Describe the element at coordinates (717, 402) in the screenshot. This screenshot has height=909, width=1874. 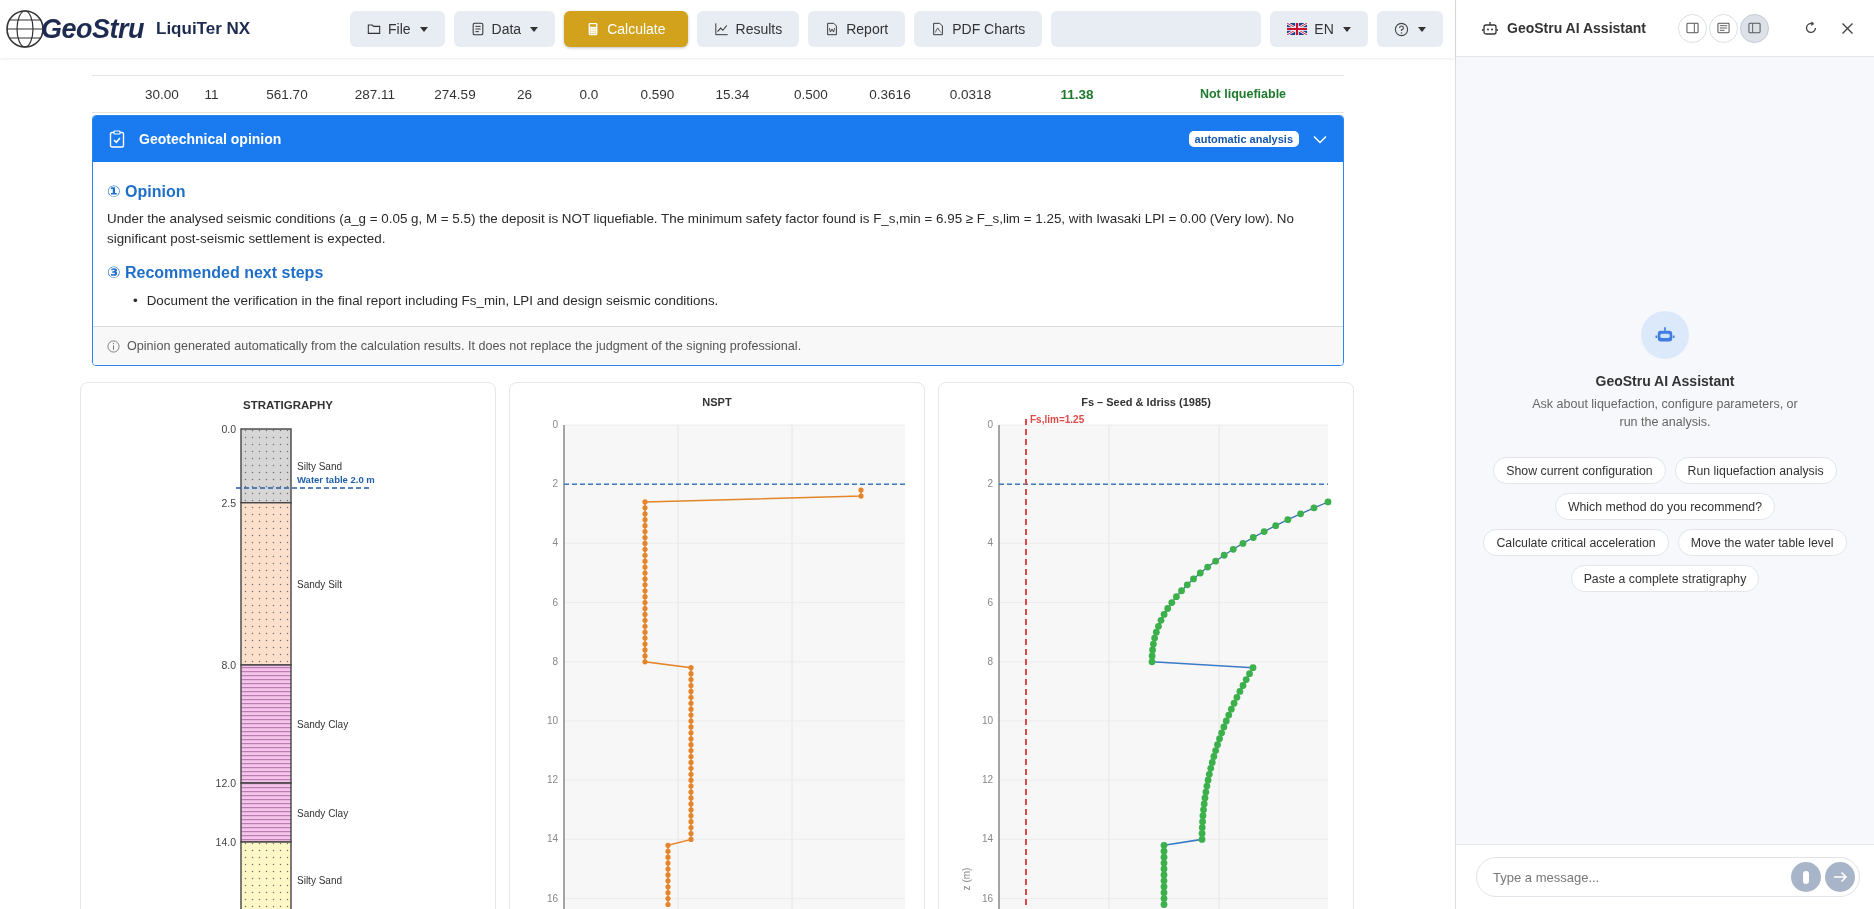
I see `chart-title: NSPT` at that location.